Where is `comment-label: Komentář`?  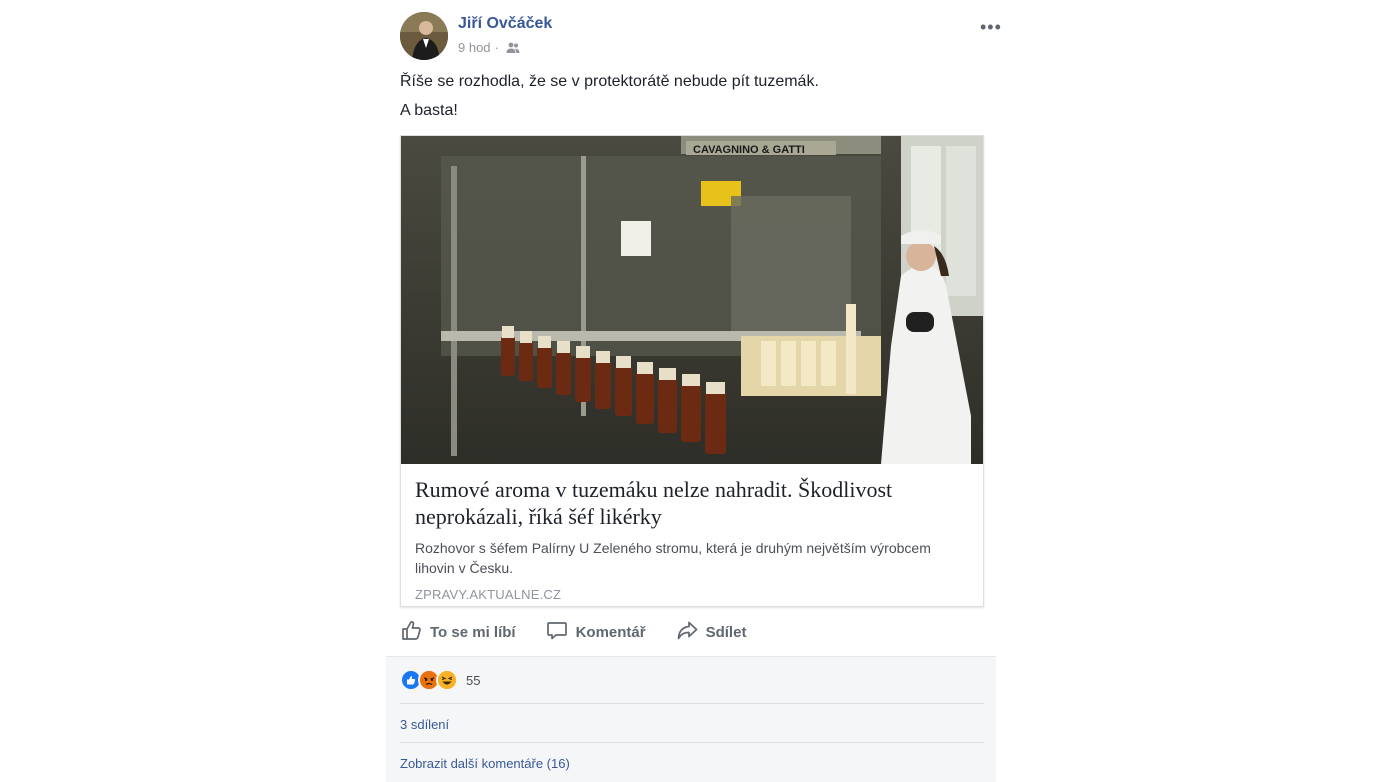 comment-label: Komentář is located at coordinates (610, 632).